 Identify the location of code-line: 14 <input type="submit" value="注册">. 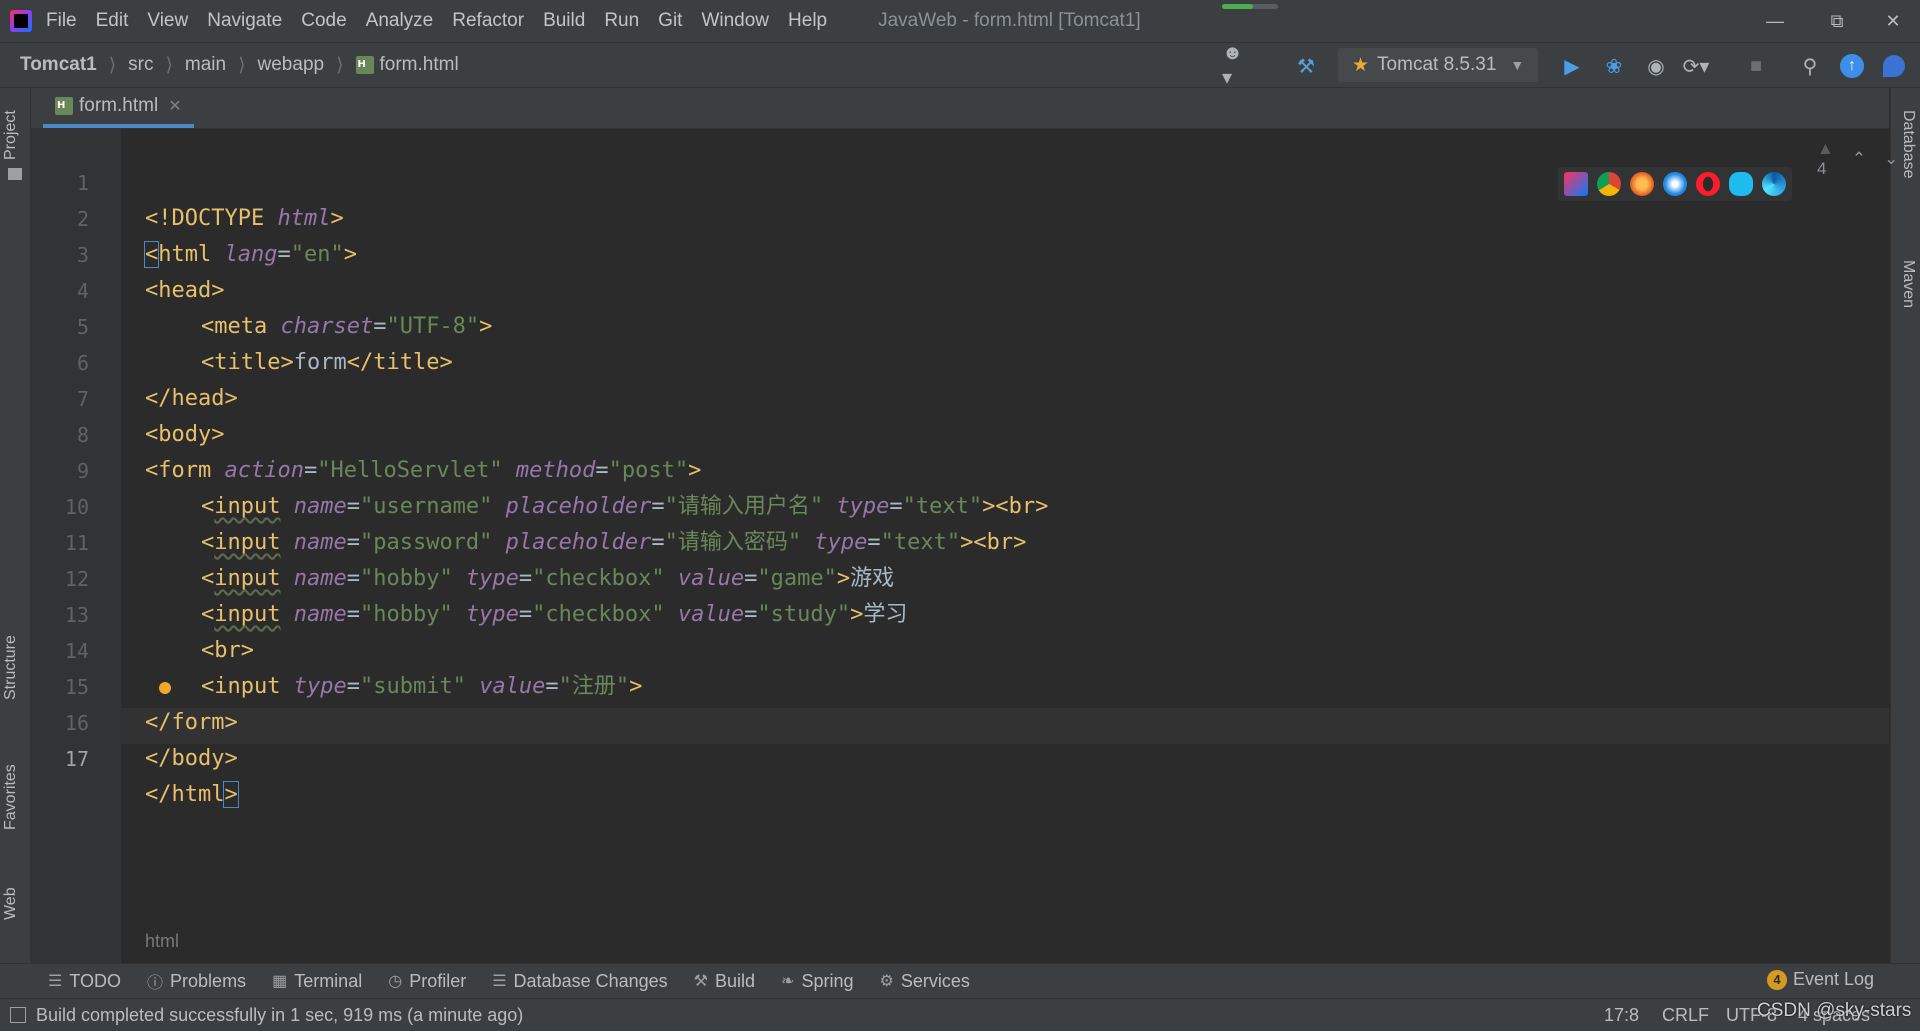
(960, 648).